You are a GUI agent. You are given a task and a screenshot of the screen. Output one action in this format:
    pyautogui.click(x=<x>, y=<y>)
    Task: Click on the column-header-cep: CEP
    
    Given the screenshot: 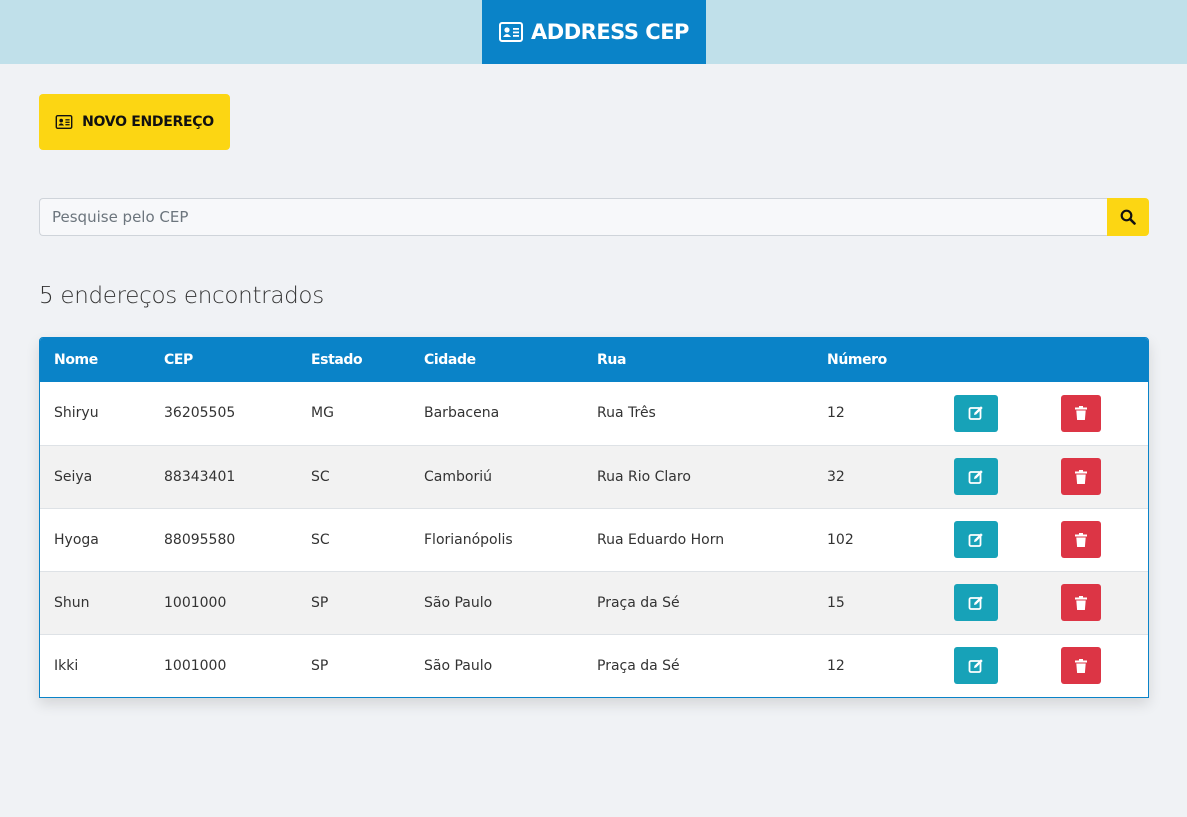 What is the action you would take?
    pyautogui.click(x=223, y=360)
    